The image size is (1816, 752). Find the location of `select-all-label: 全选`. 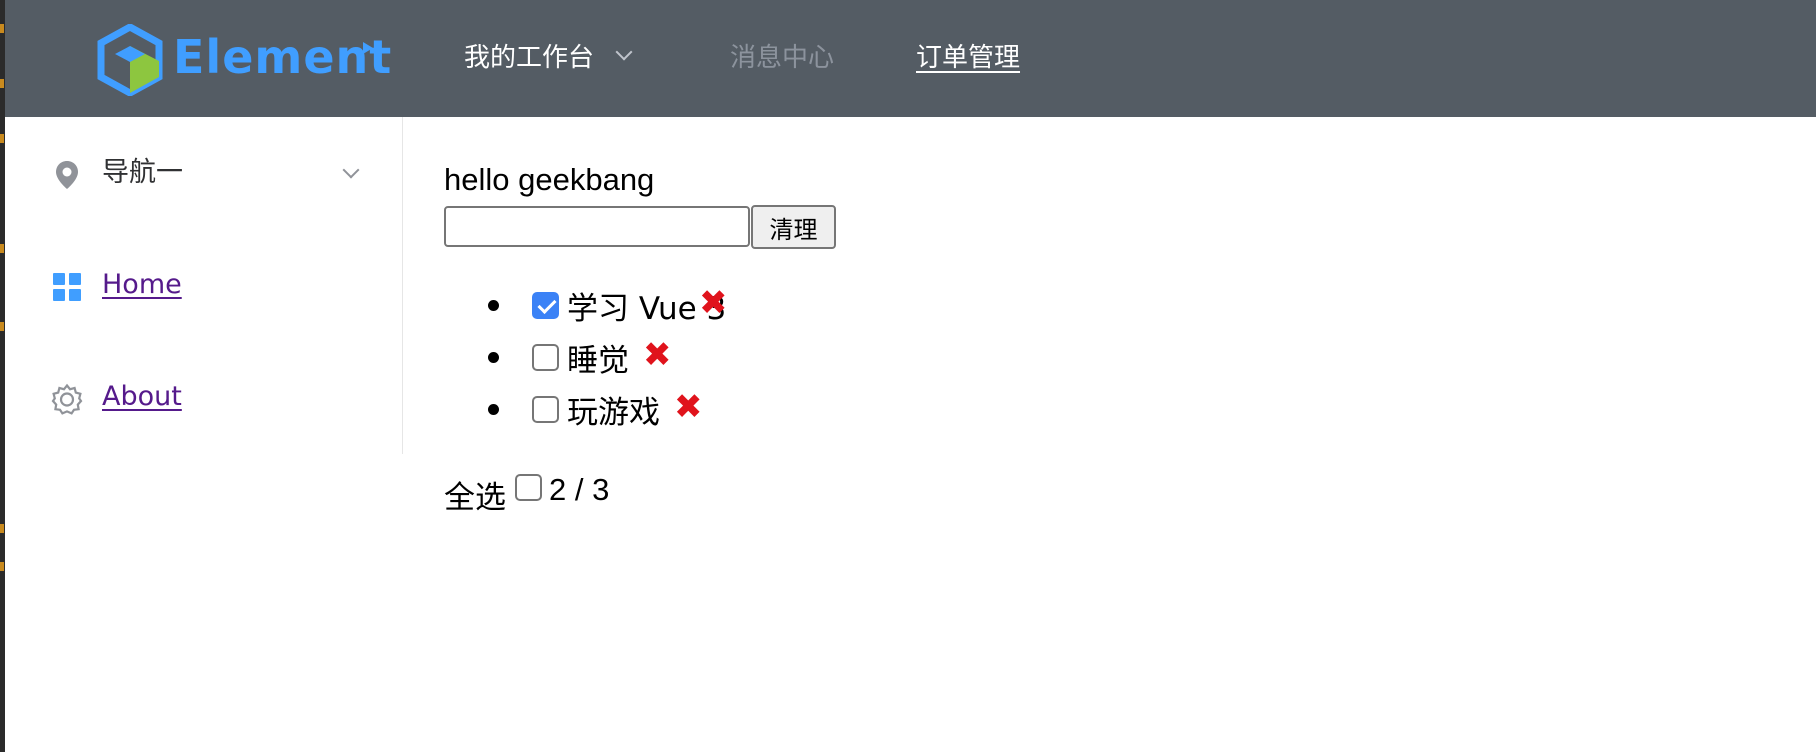

select-all-label: 全选 is located at coordinates (475, 498).